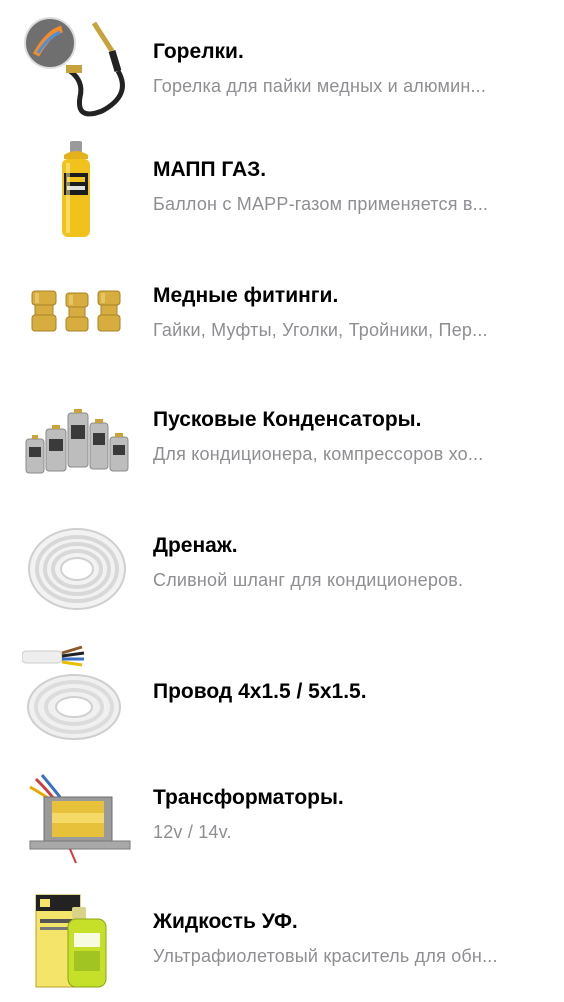 Image resolution: width=564 pixels, height=1002 pixels. What do you see at coordinates (77, 314) in the screenshot?
I see `brass-fittings-icon` at bounding box center [77, 314].